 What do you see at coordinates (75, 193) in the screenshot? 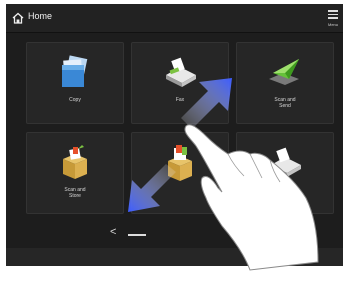
I see `tile-label: Scan and Store` at bounding box center [75, 193].